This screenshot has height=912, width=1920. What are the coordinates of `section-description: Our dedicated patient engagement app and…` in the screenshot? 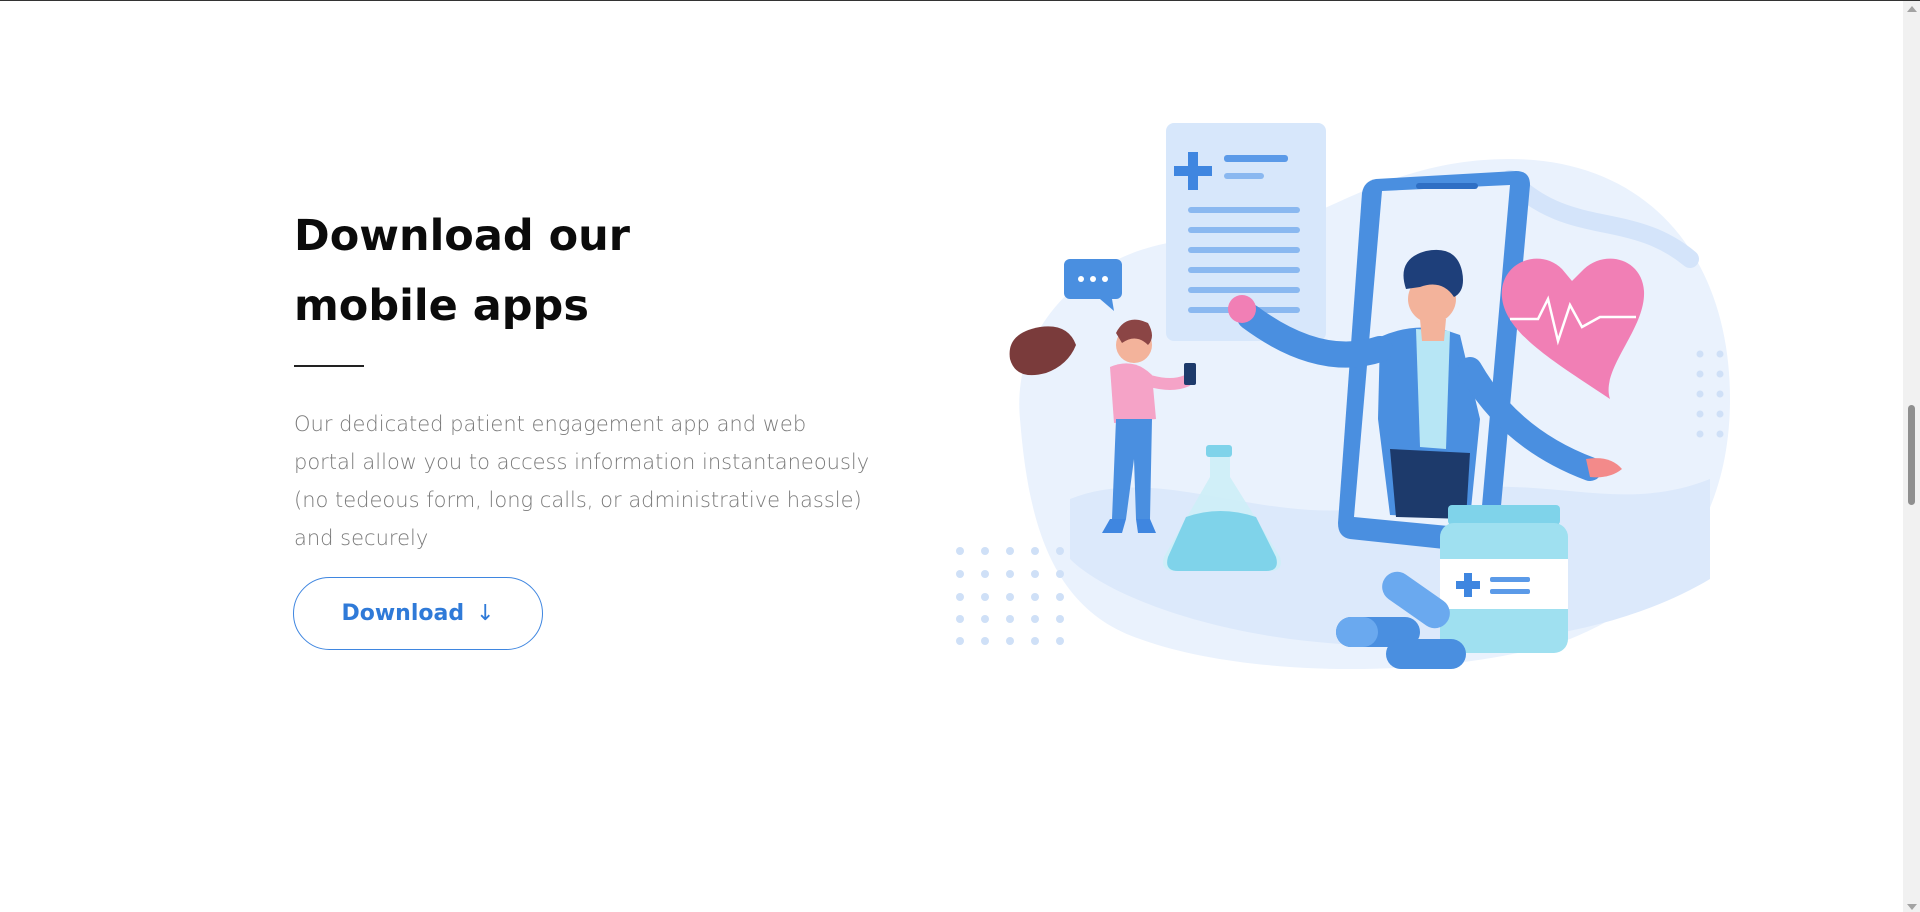 It's located at (582, 481).